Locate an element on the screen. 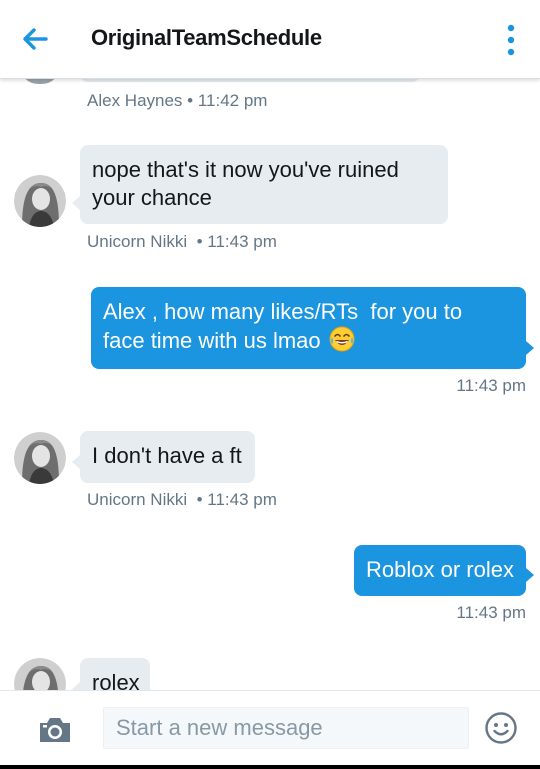 This screenshot has height=769, width=540. message-meta: Alex Haynes • 11:42 pm is located at coordinates (177, 100).